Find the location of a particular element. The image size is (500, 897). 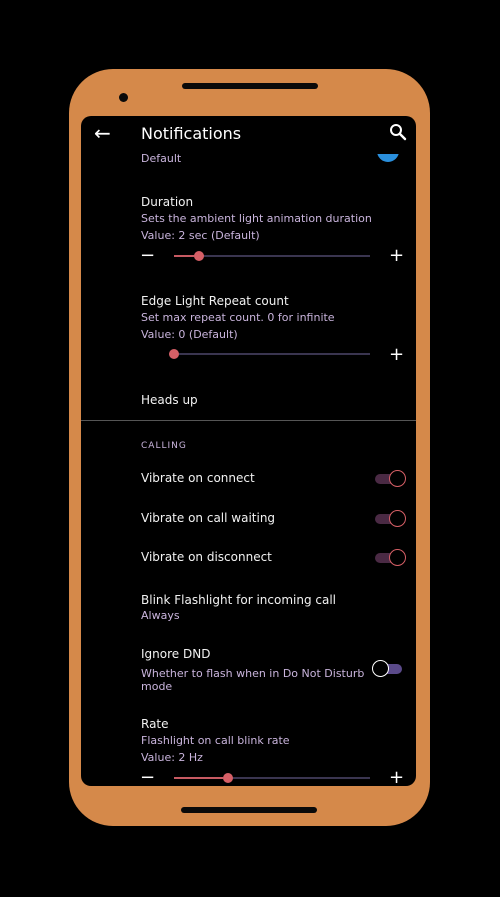

page-title: Notifications is located at coordinates (191, 133).